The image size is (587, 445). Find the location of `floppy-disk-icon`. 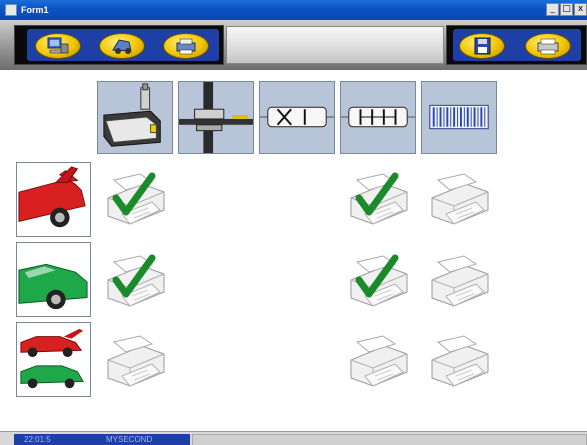

floppy-disk-icon is located at coordinates (482, 46).